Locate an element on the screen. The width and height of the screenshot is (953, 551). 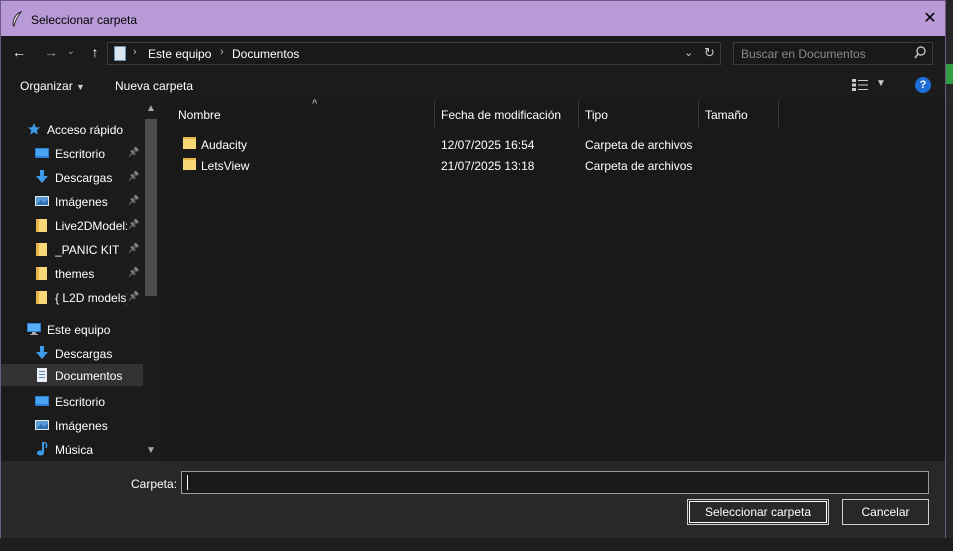
chevron-down-icon: ⌄ is located at coordinates (688, 52).